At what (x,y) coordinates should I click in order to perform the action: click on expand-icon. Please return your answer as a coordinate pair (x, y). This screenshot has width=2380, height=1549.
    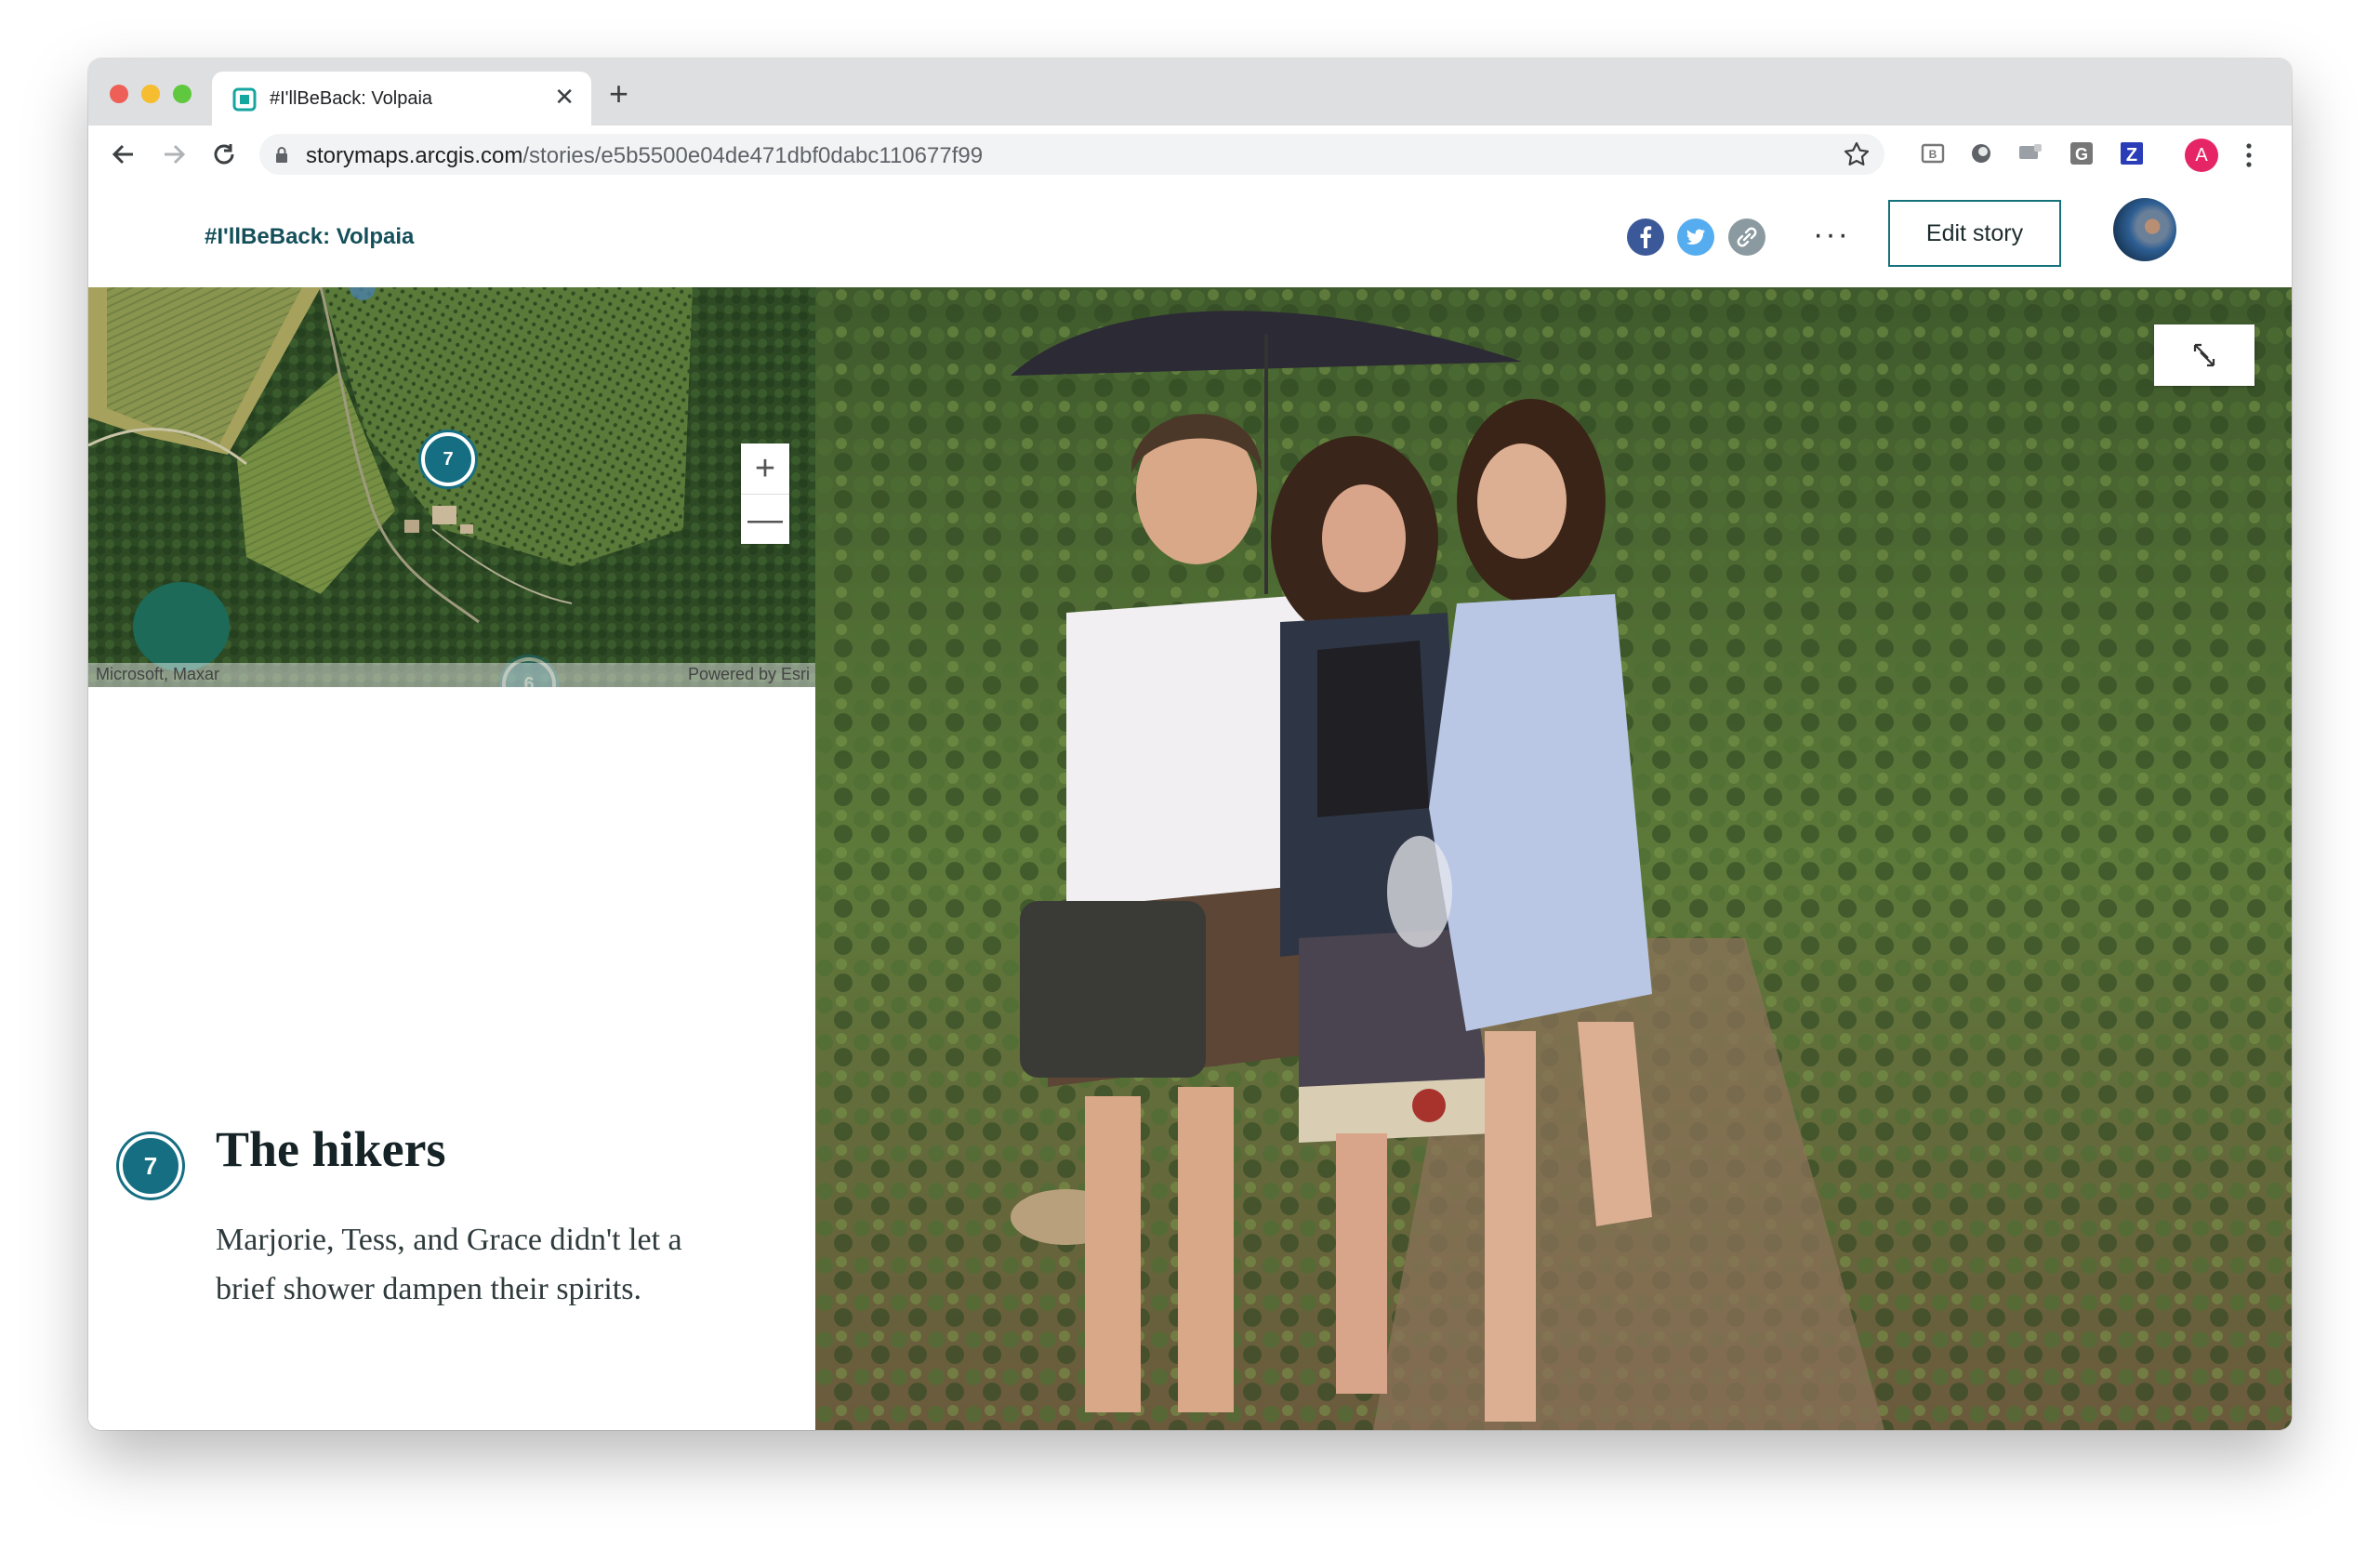
    Looking at the image, I should click on (2204, 355).